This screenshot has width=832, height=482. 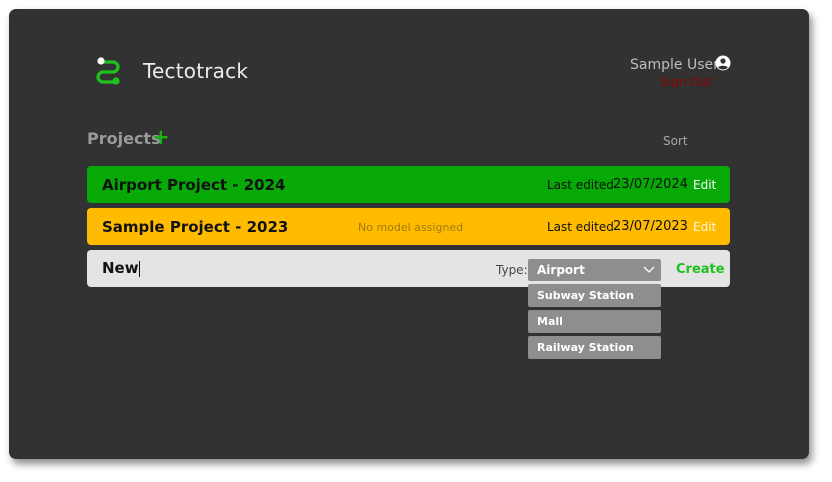 I want to click on last-edited-date: 23/07/2024, so click(x=650, y=184).